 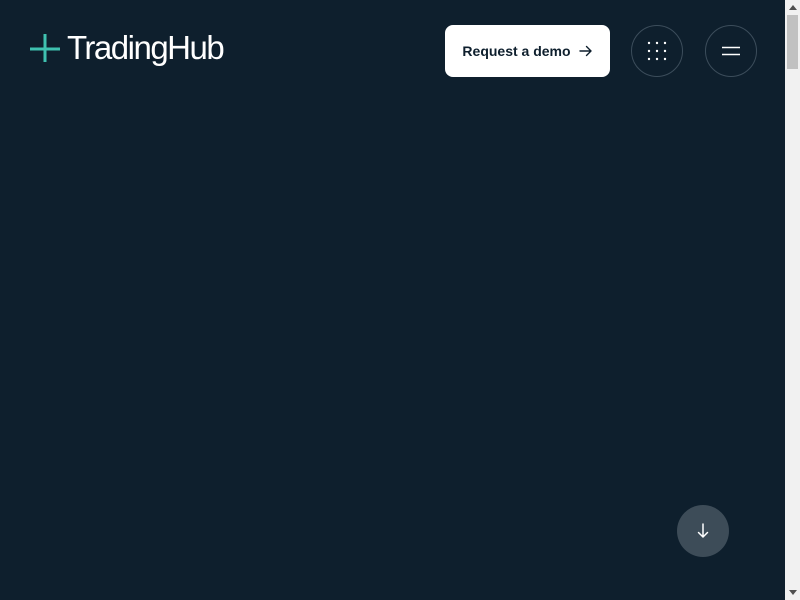 I want to click on hamburger-icon, so click(x=731, y=51).